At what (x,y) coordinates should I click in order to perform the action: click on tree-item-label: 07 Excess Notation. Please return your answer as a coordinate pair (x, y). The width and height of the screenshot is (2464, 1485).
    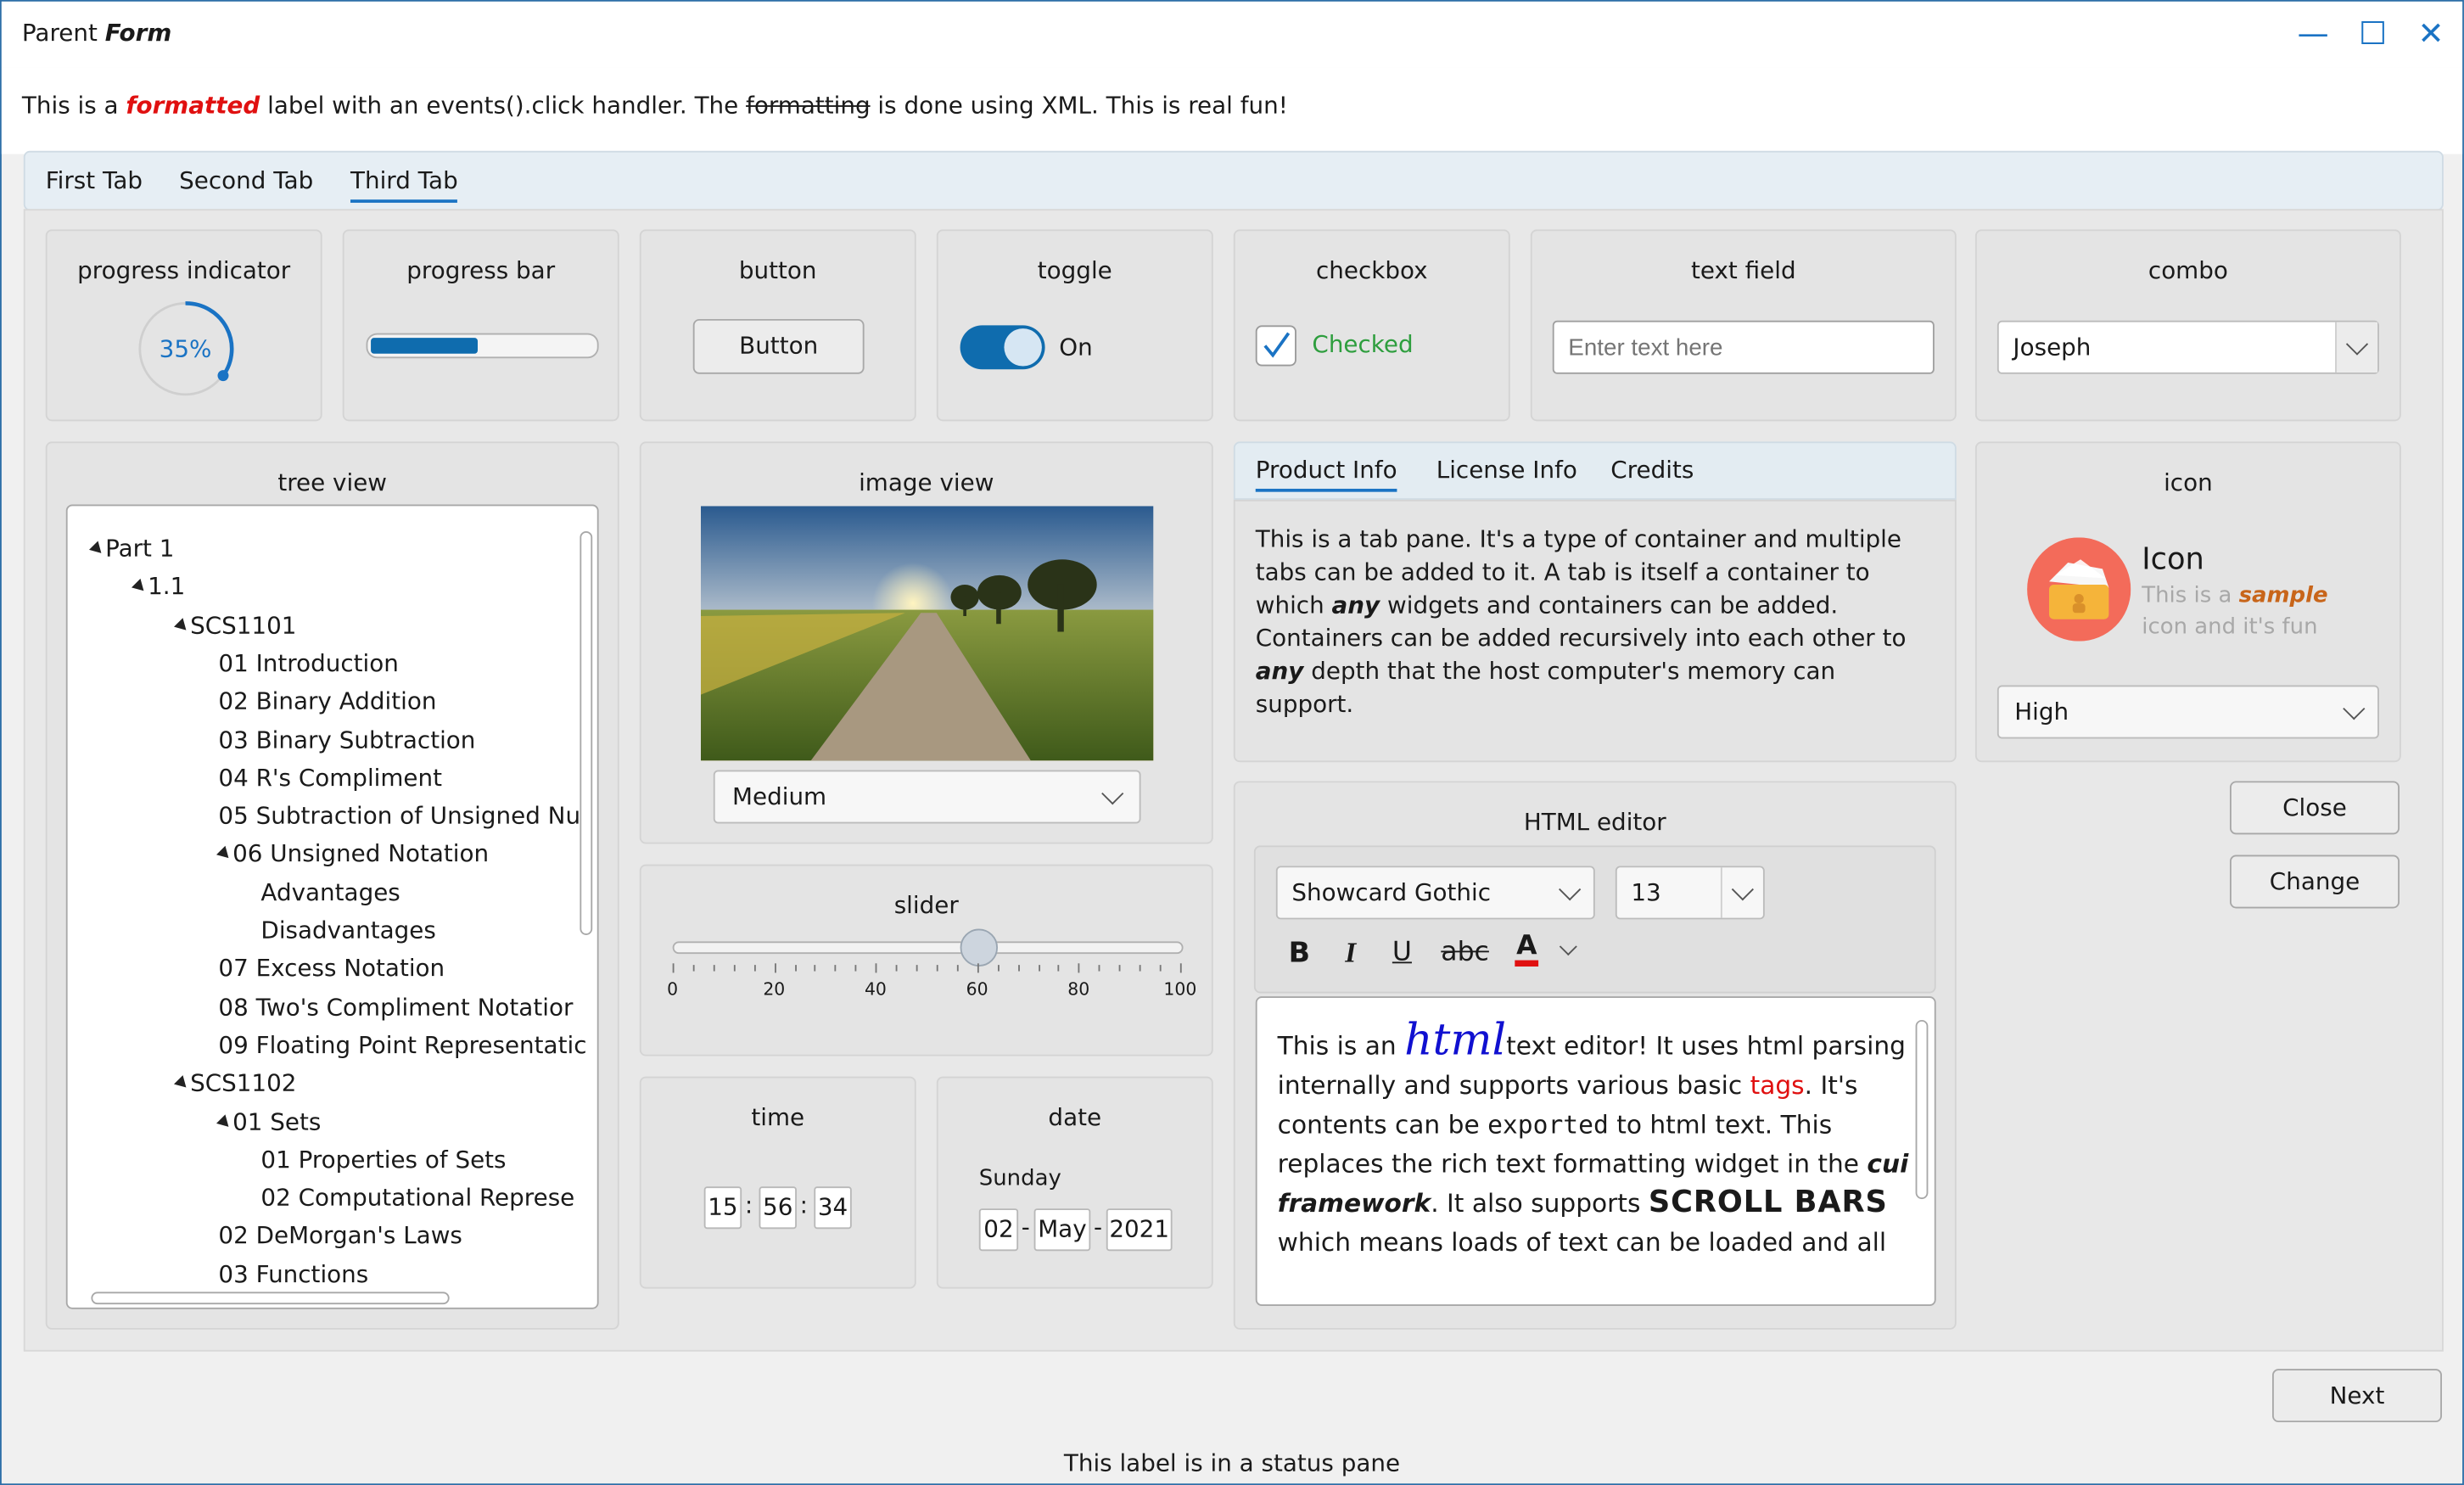
    Looking at the image, I should click on (331, 968).